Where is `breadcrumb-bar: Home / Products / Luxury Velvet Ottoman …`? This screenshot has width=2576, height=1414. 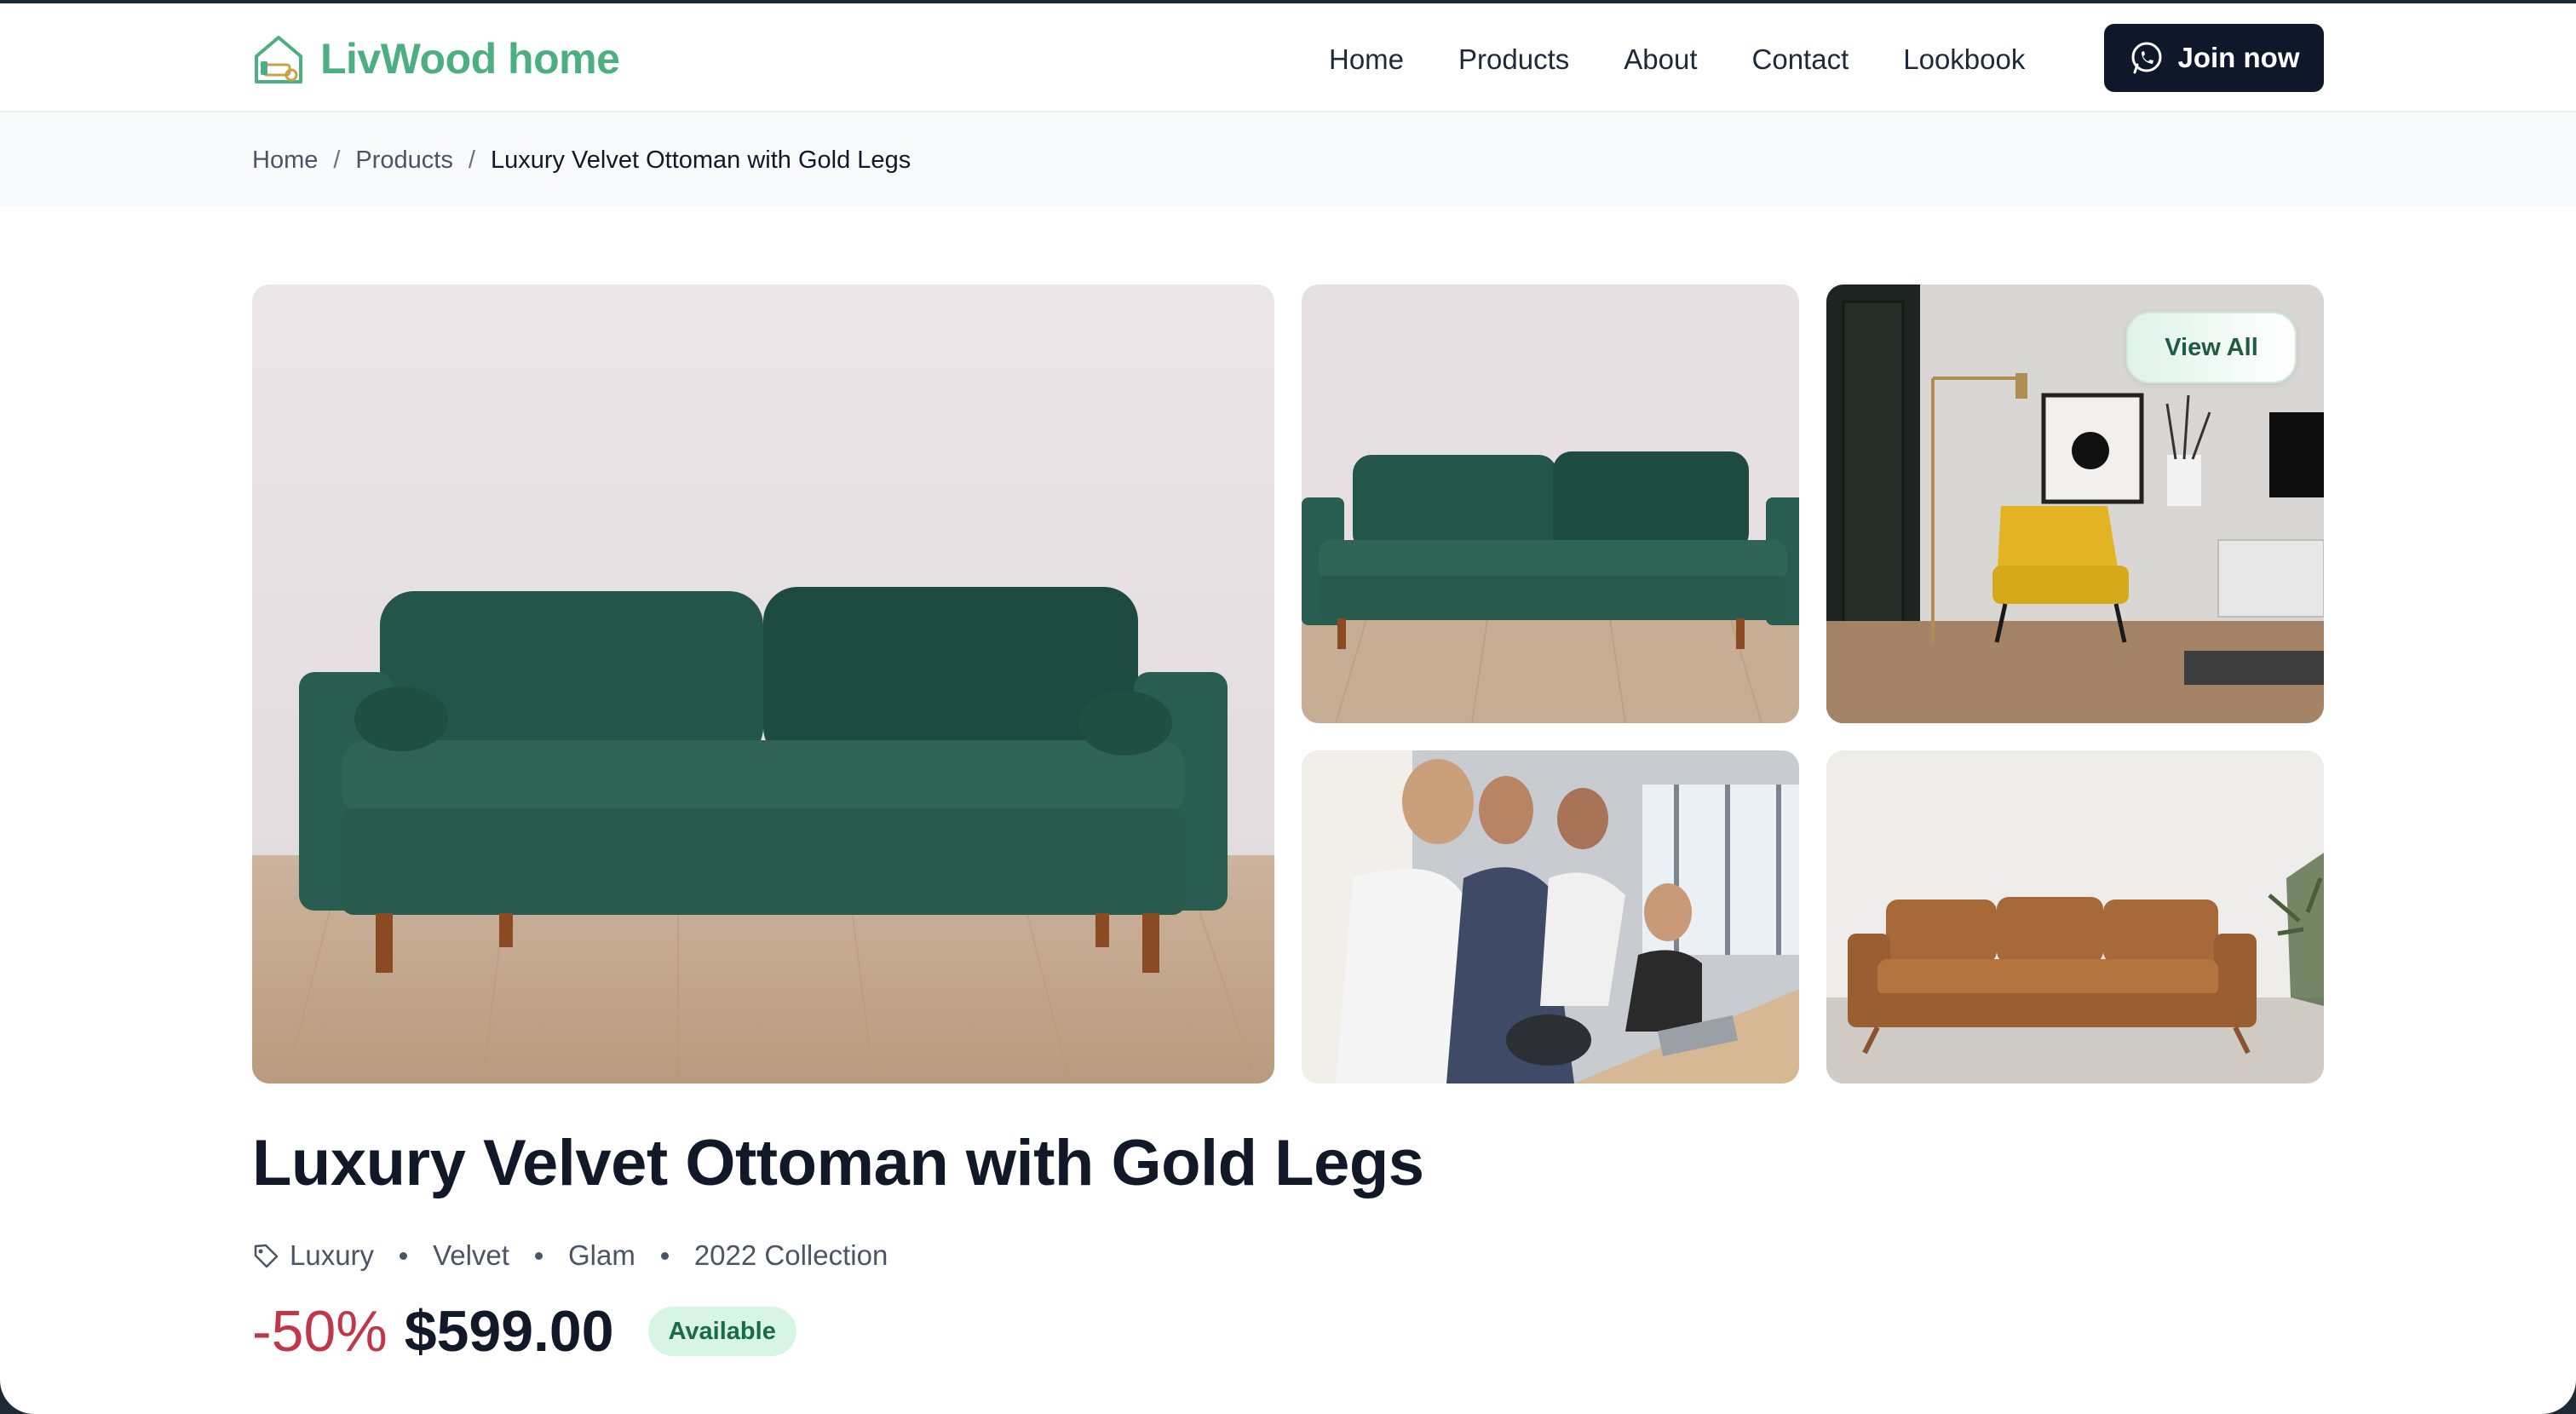 breadcrumb-bar: Home / Products / Luxury Velvet Ottoman … is located at coordinates (1288, 160).